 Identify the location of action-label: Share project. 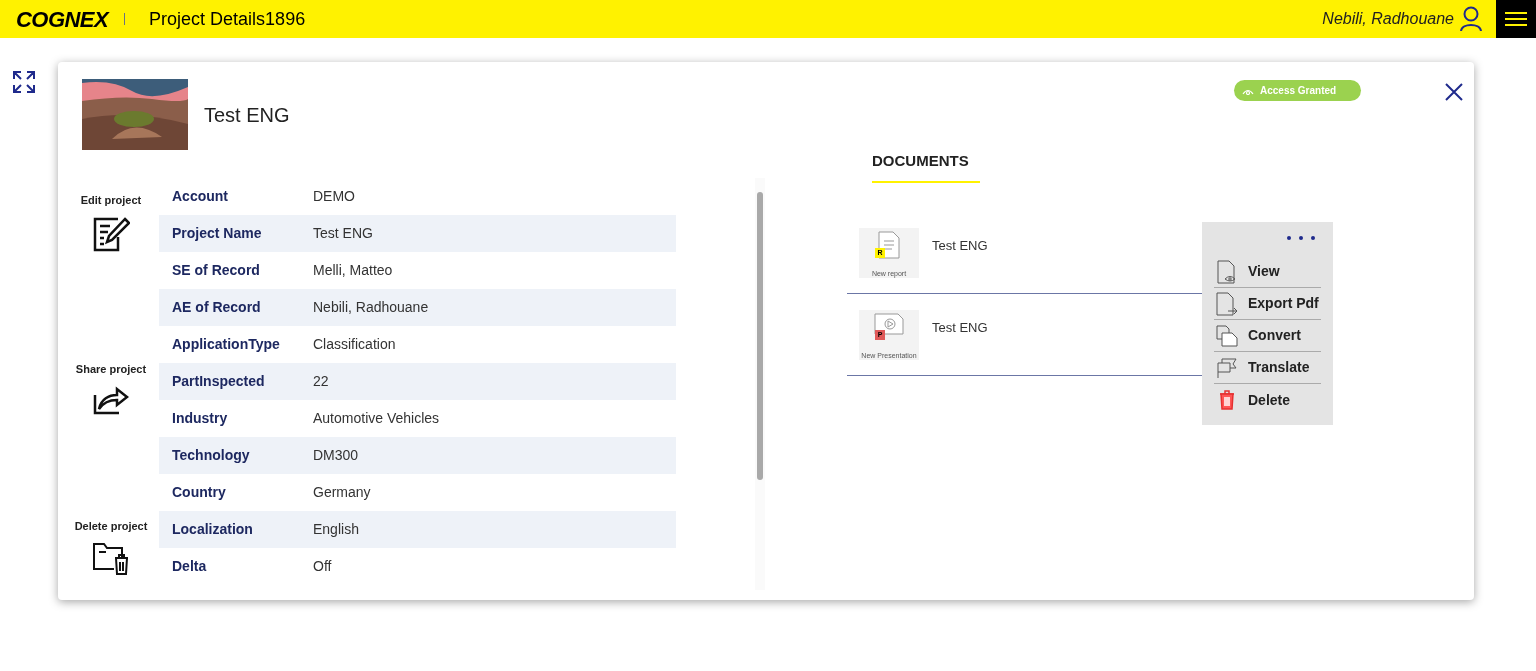
(111, 368).